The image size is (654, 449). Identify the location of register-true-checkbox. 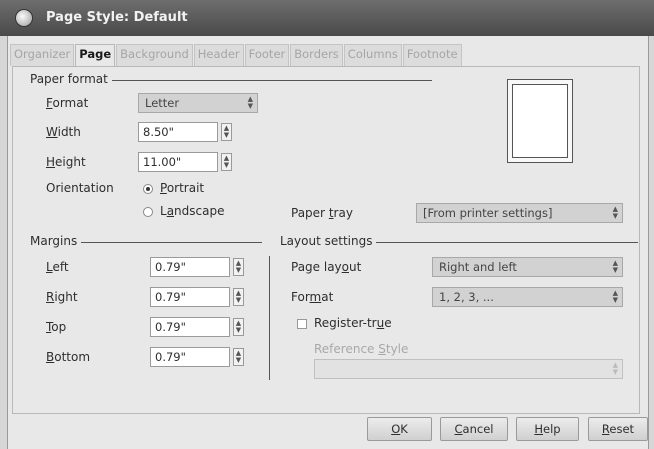
(302, 324).